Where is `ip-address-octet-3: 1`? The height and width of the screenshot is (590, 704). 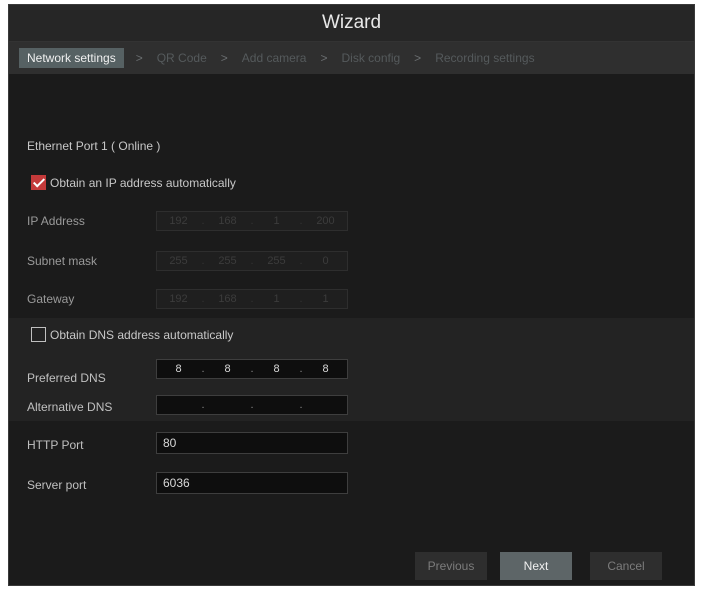
ip-address-octet-3: 1 is located at coordinates (276, 221).